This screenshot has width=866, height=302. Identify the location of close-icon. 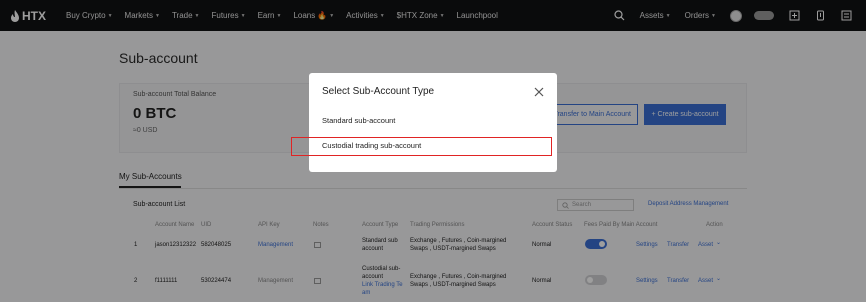
(539, 91).